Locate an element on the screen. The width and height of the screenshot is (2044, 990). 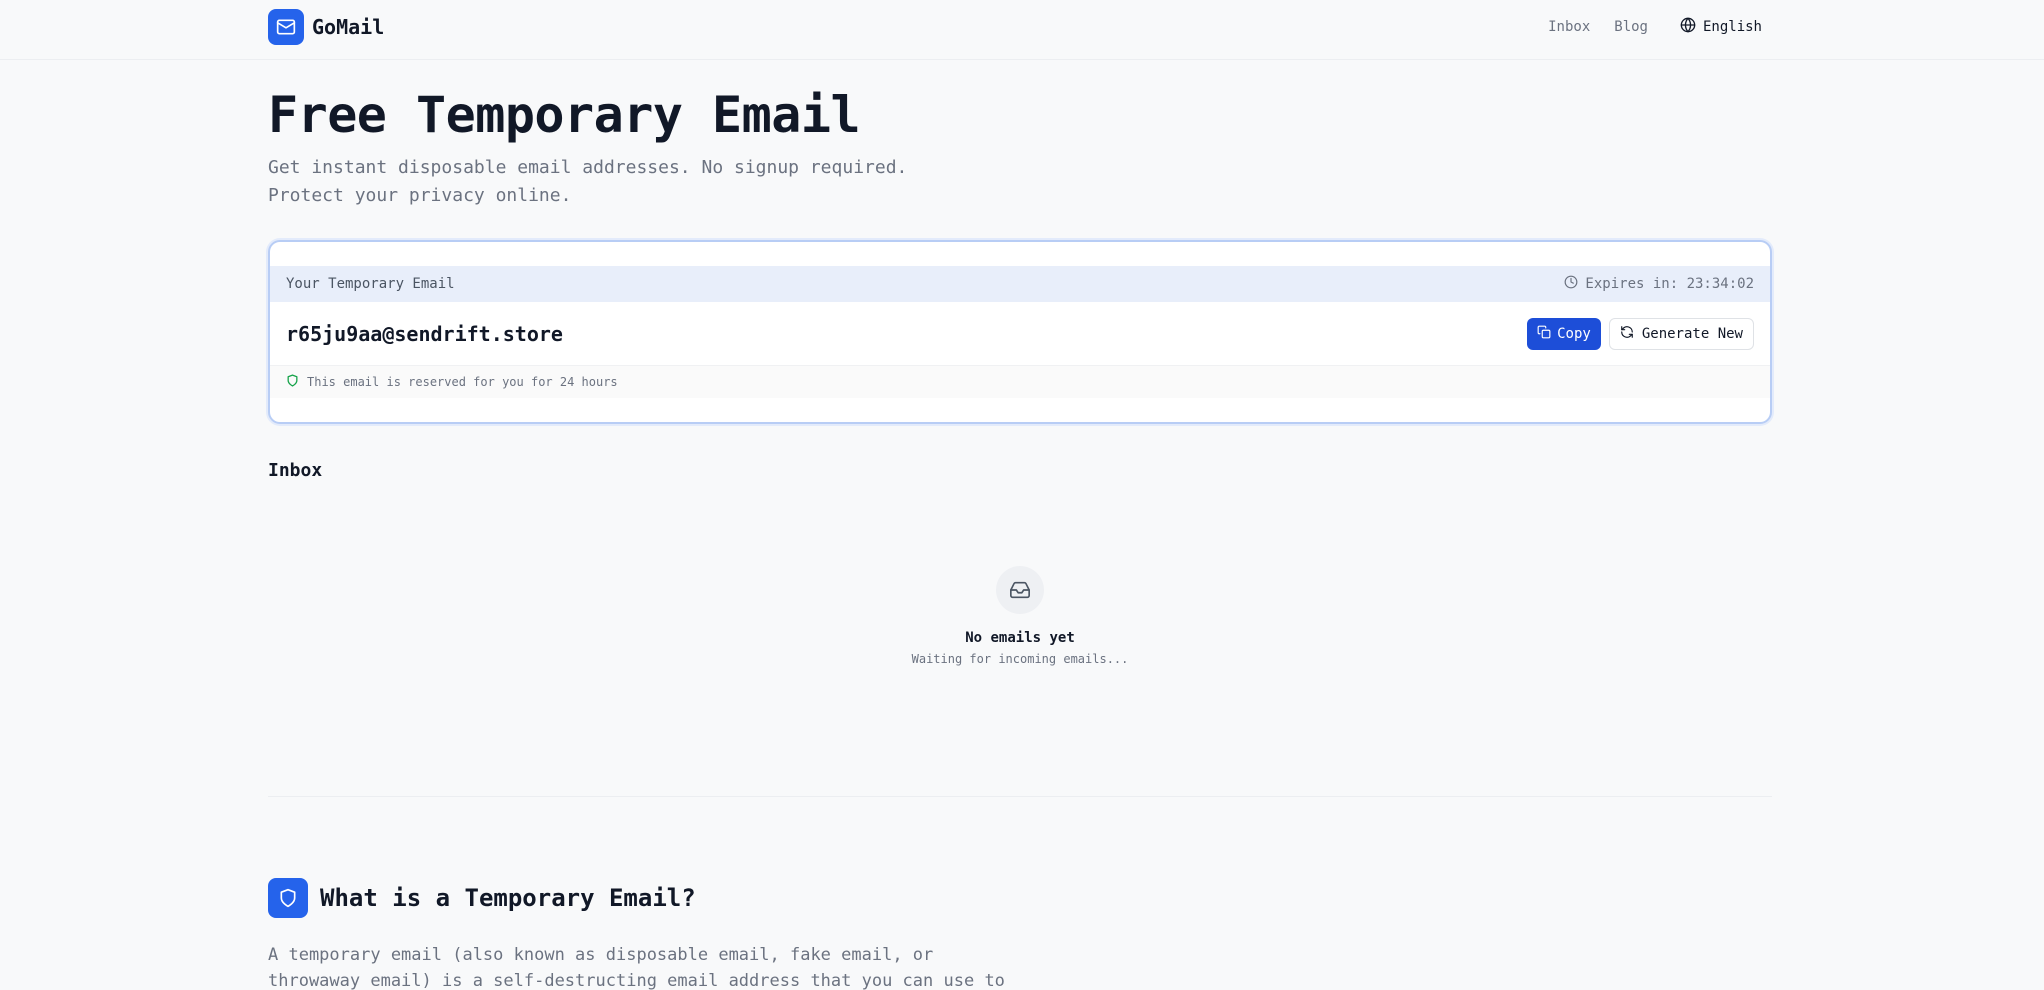
nav-inbox-link: Inbox is located at coordinates (1569, 27).